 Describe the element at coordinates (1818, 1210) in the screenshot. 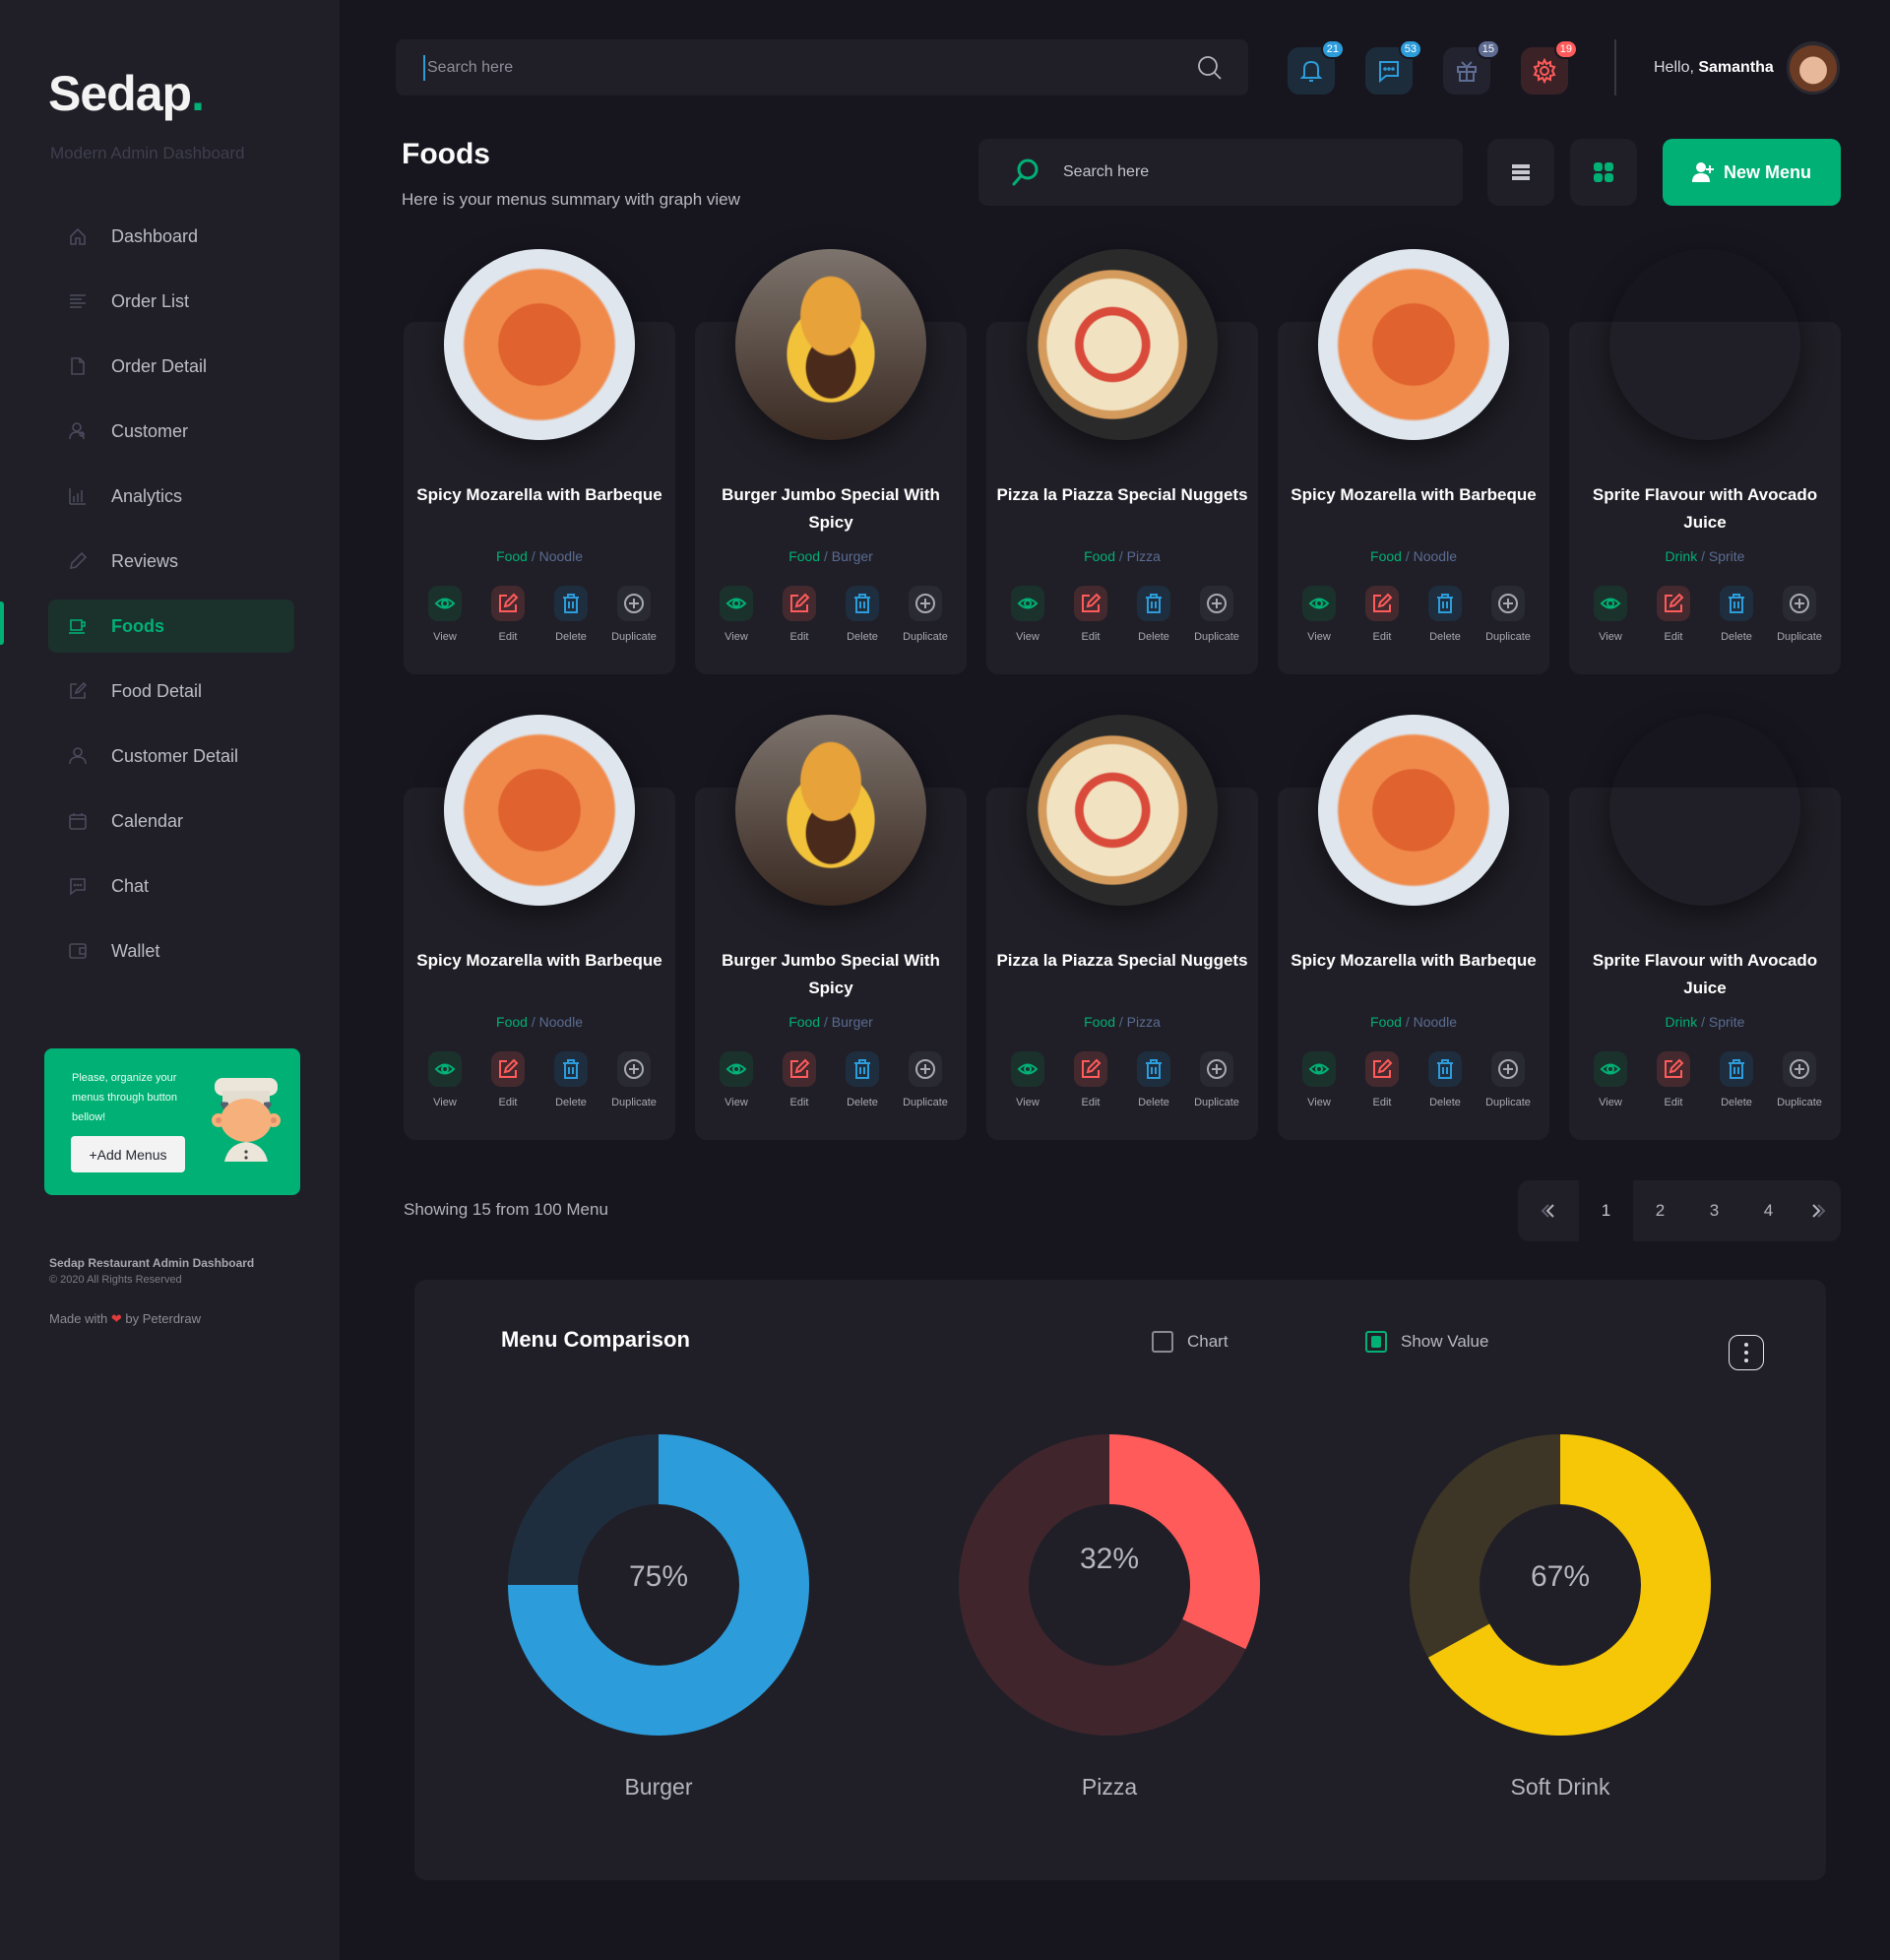

I see `chevron-double-right-icon` at that location.